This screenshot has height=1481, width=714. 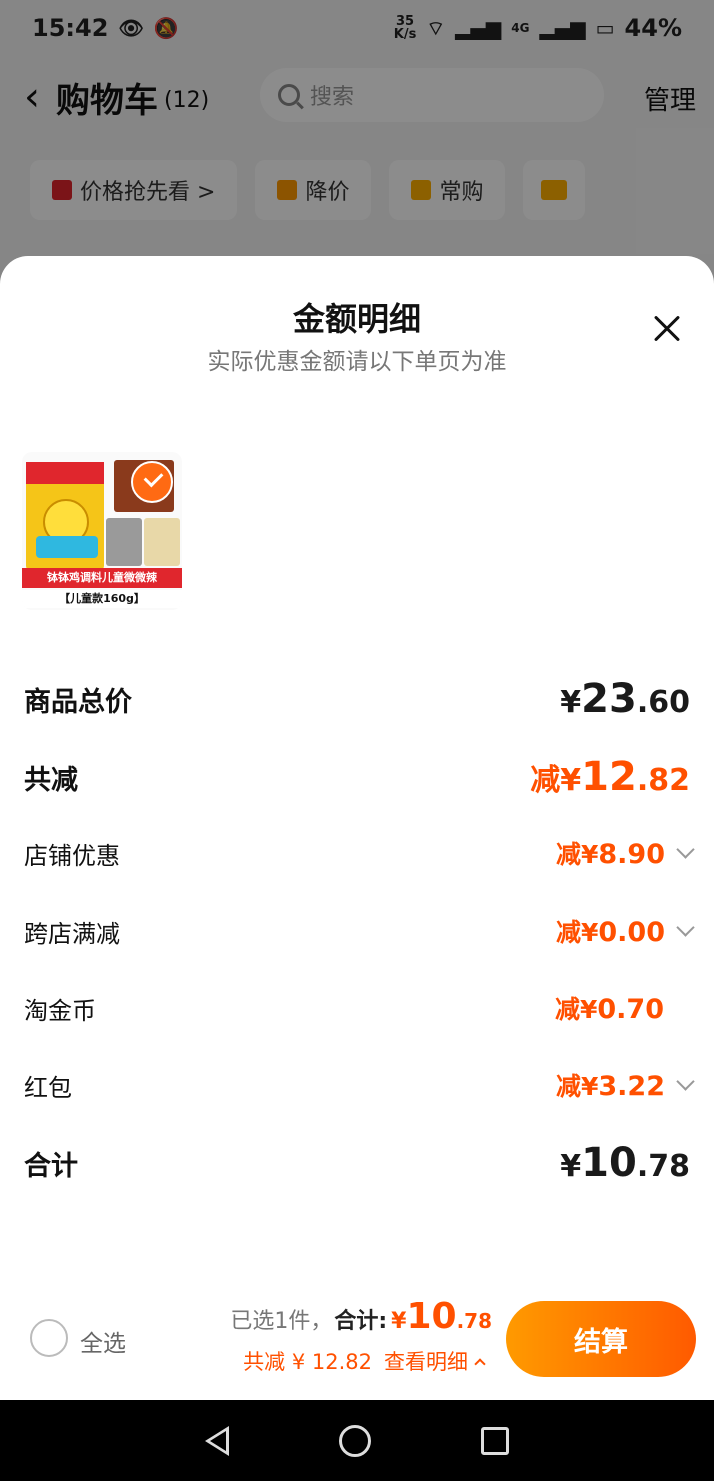 I want to click on row-total-discount: 共减 减¥ 12.82, so click(x=357, y=777).